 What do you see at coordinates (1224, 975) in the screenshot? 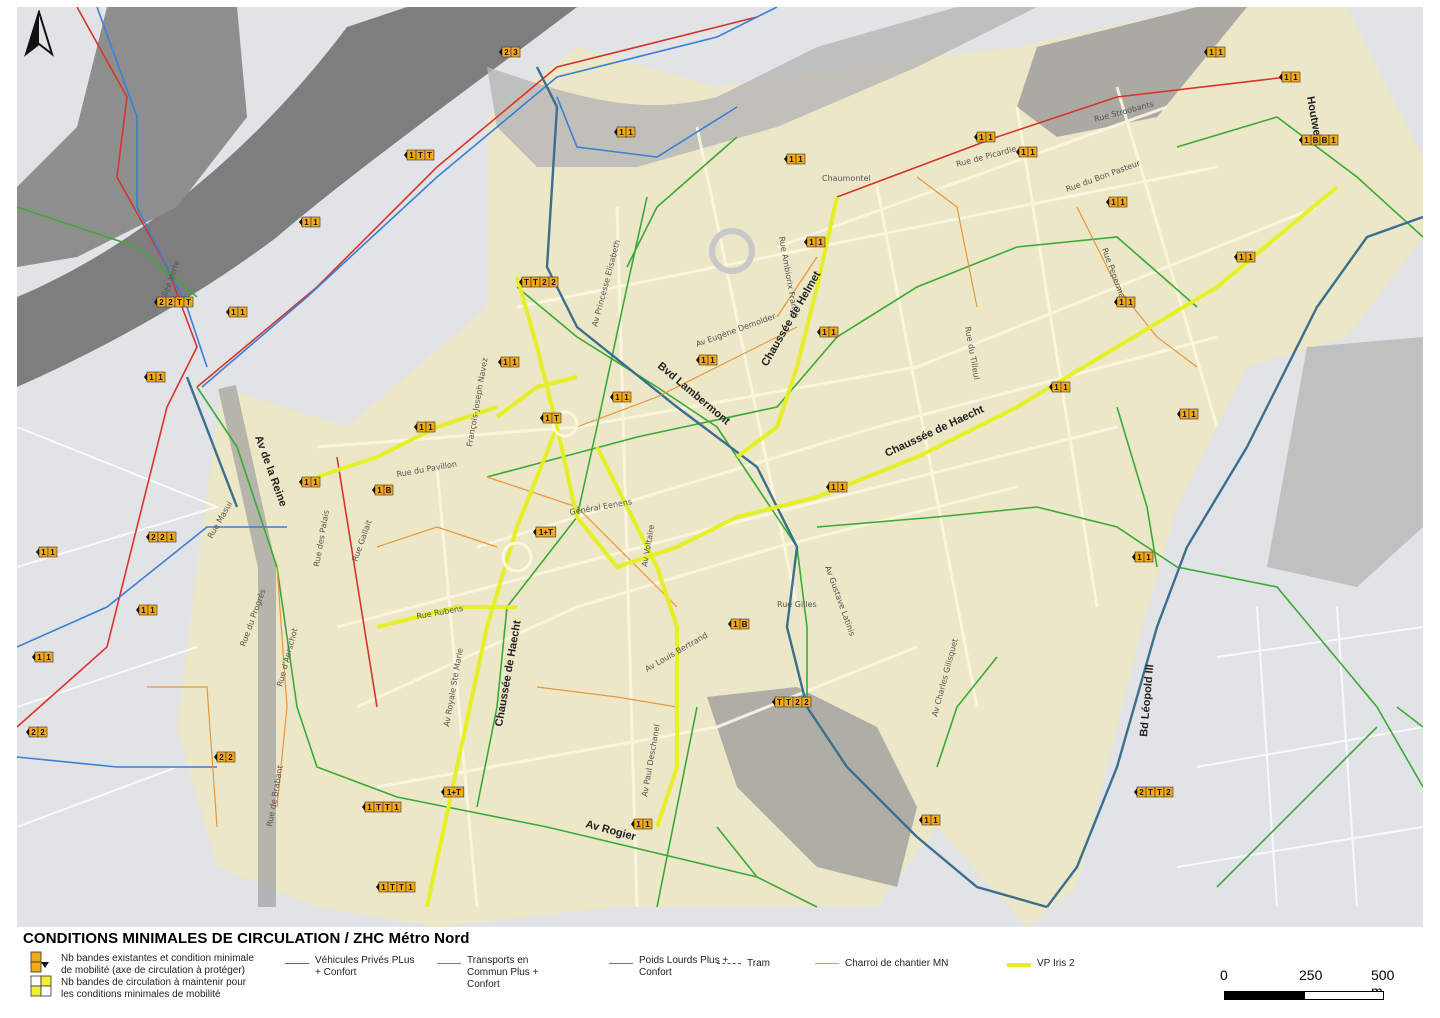
I see `scale-label-0: 0` at bounding box center [1224, 975].